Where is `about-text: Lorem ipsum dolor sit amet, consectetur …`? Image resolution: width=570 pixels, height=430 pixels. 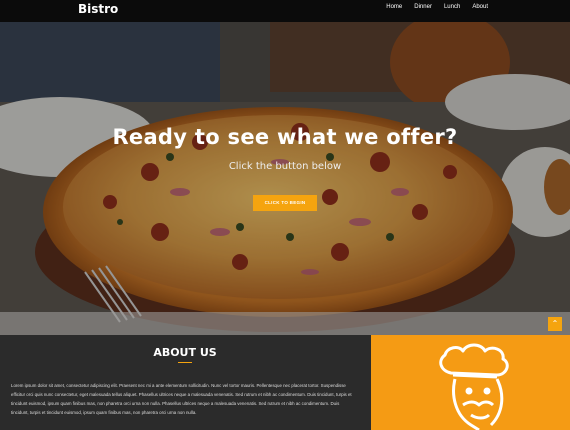
about-text: Lorem ipsum dolor sit amet, consectetur … is located at coordinates (181, 399).